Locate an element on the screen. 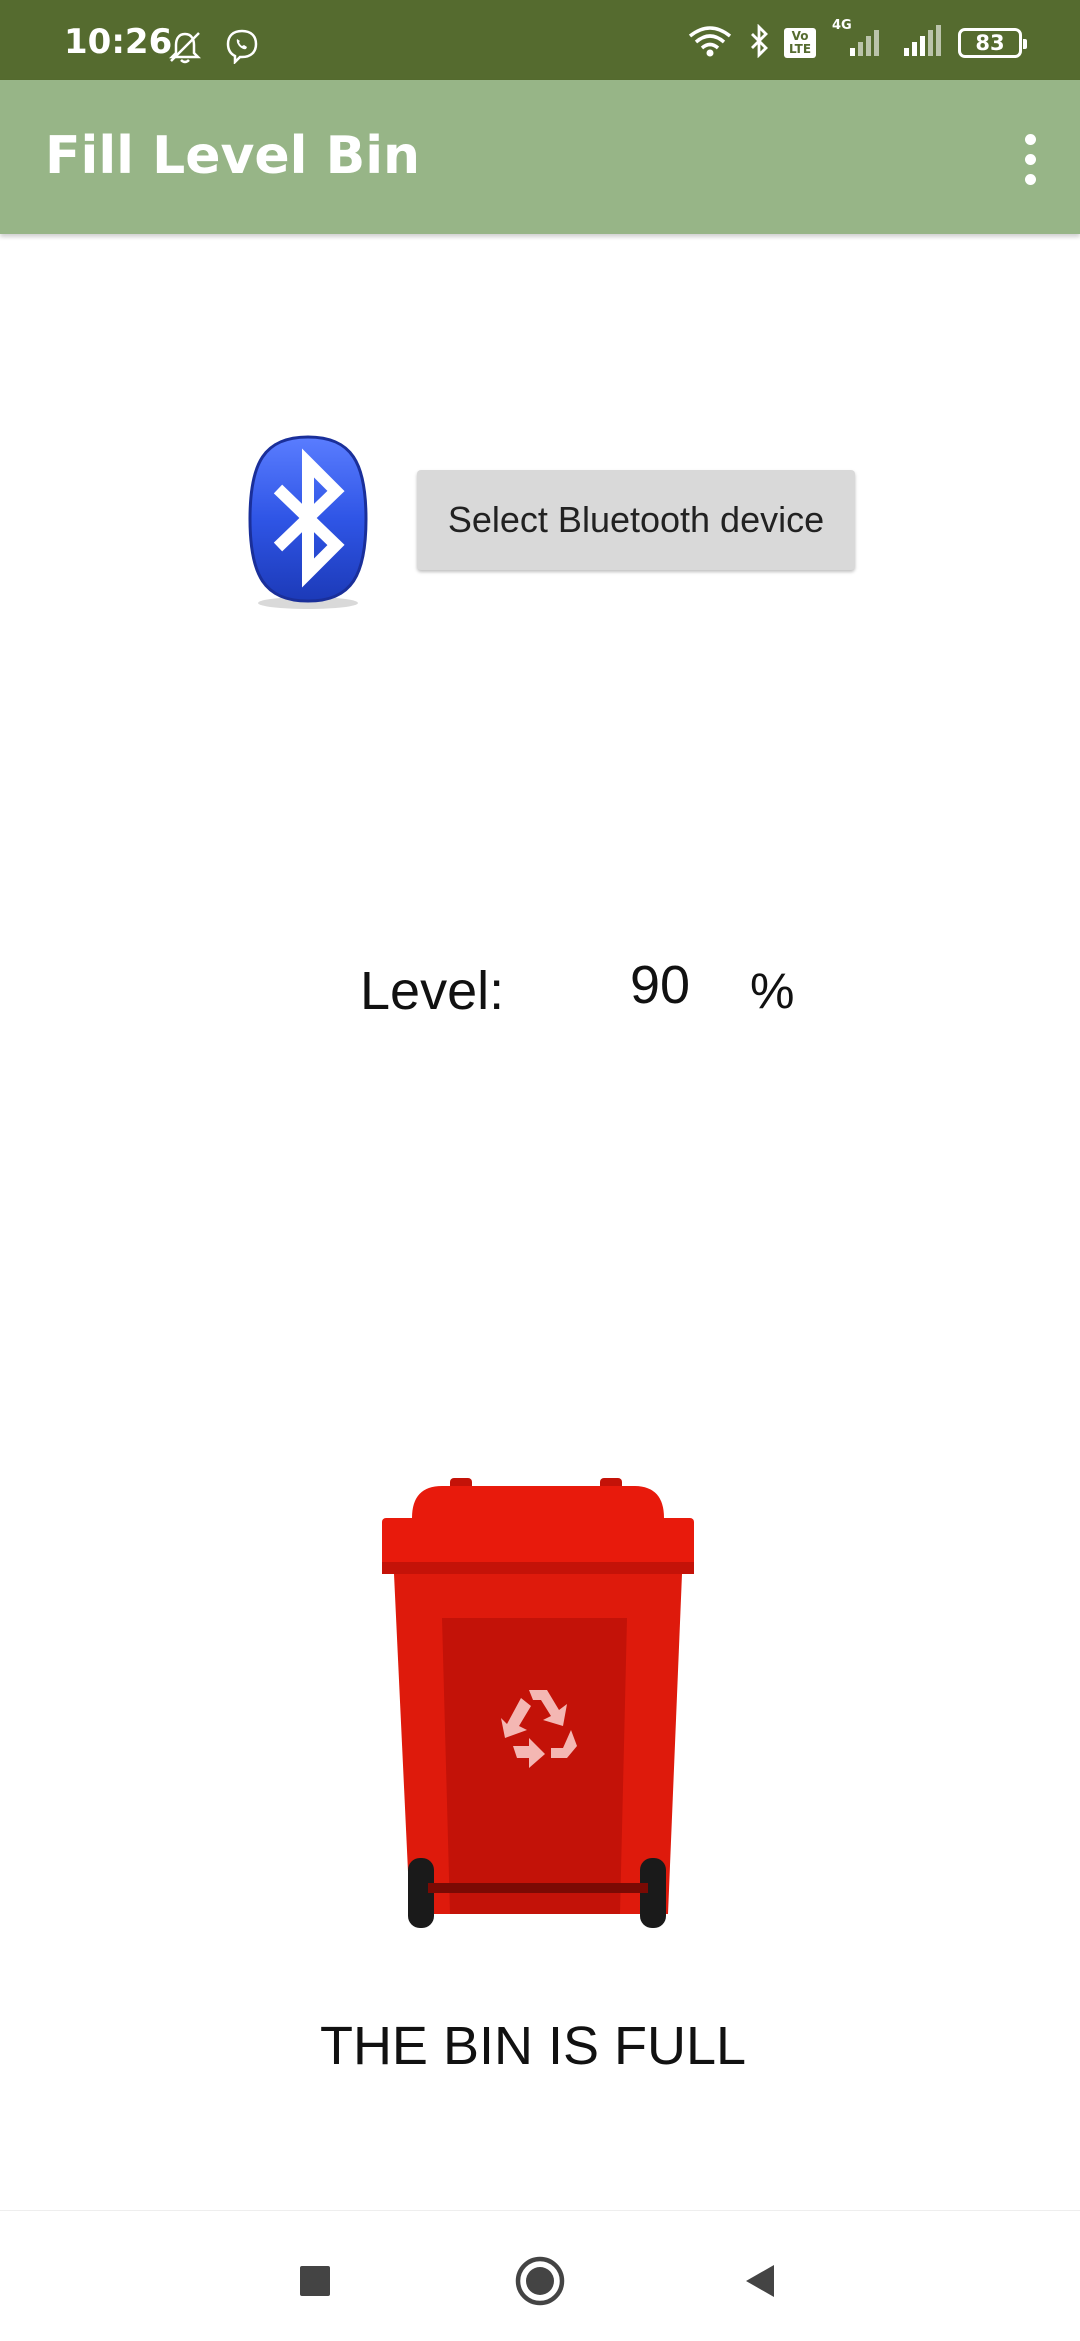 The width and height of the screenshot is (1080, 2341). status-right-icons: Vo LTE 4G 83 is located at coordinates (856, 40).